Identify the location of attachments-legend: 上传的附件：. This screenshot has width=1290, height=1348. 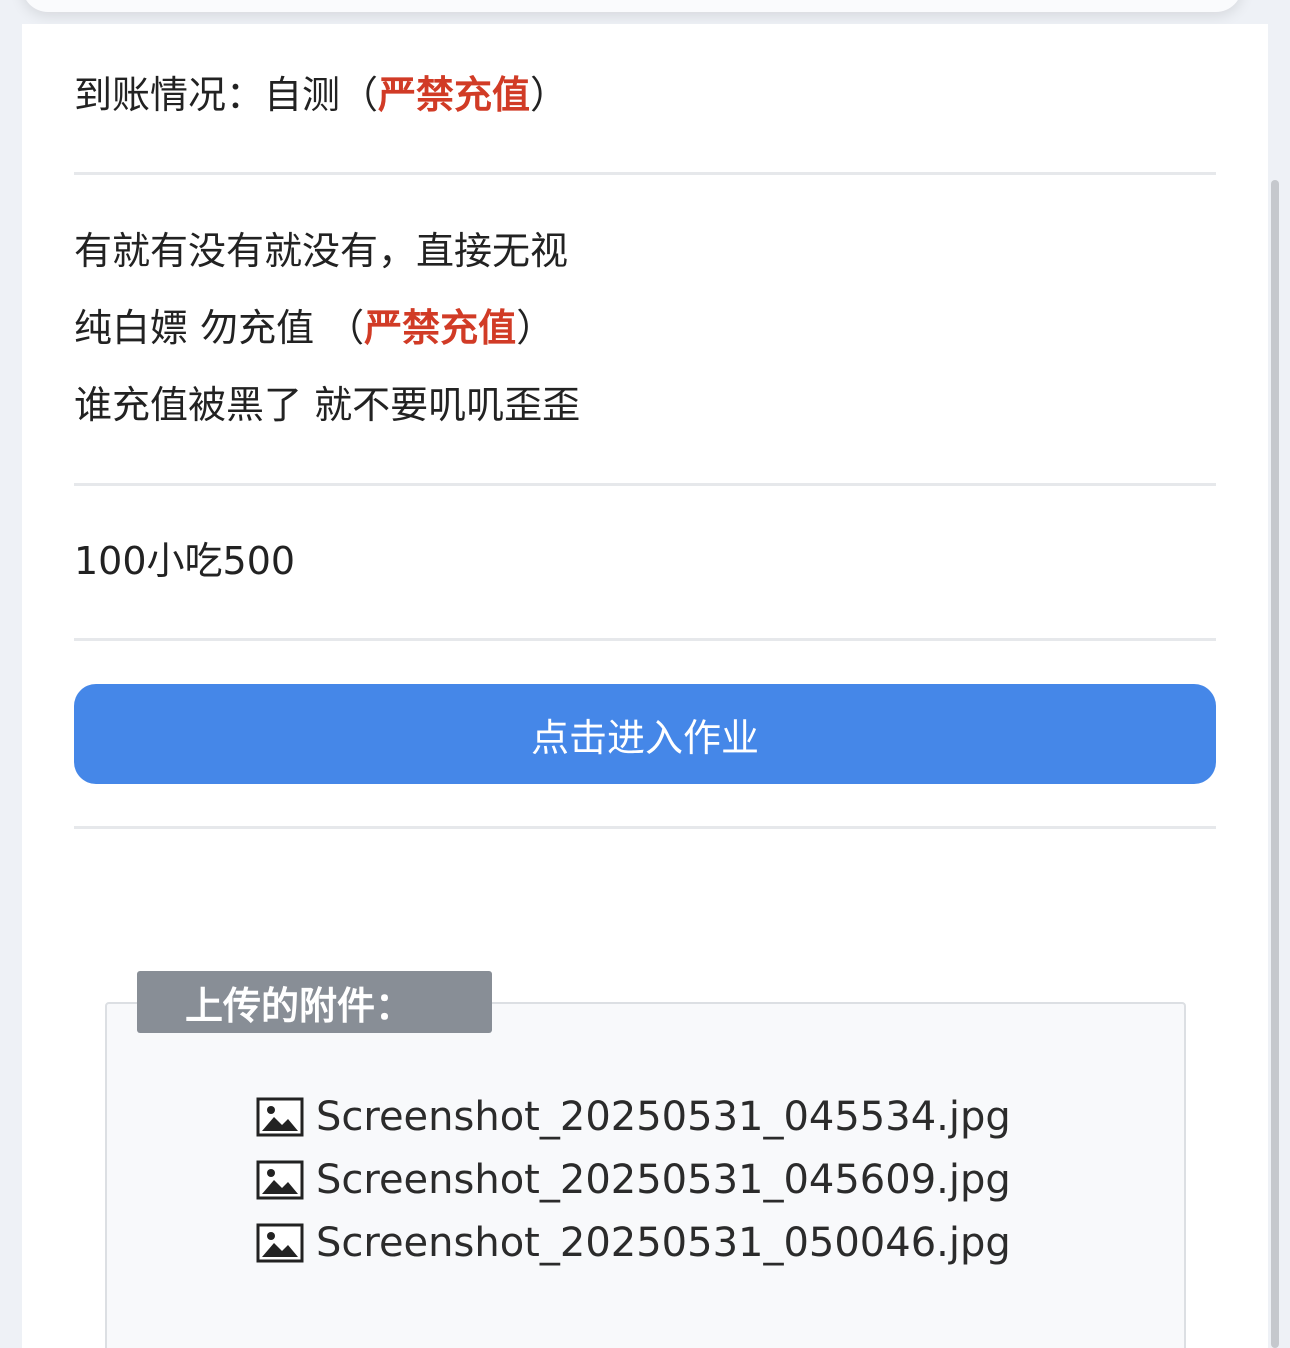
(314, 1002).